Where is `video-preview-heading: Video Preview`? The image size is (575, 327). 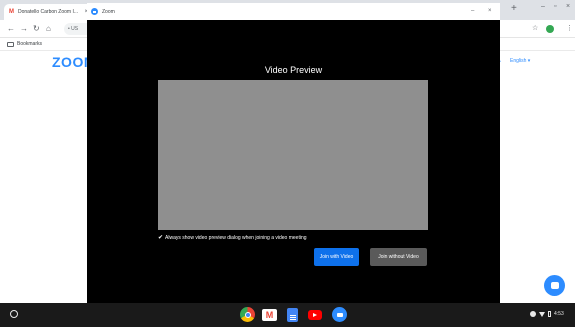
video-preview-heading: Video Preview is located at coordinates (293, 70).